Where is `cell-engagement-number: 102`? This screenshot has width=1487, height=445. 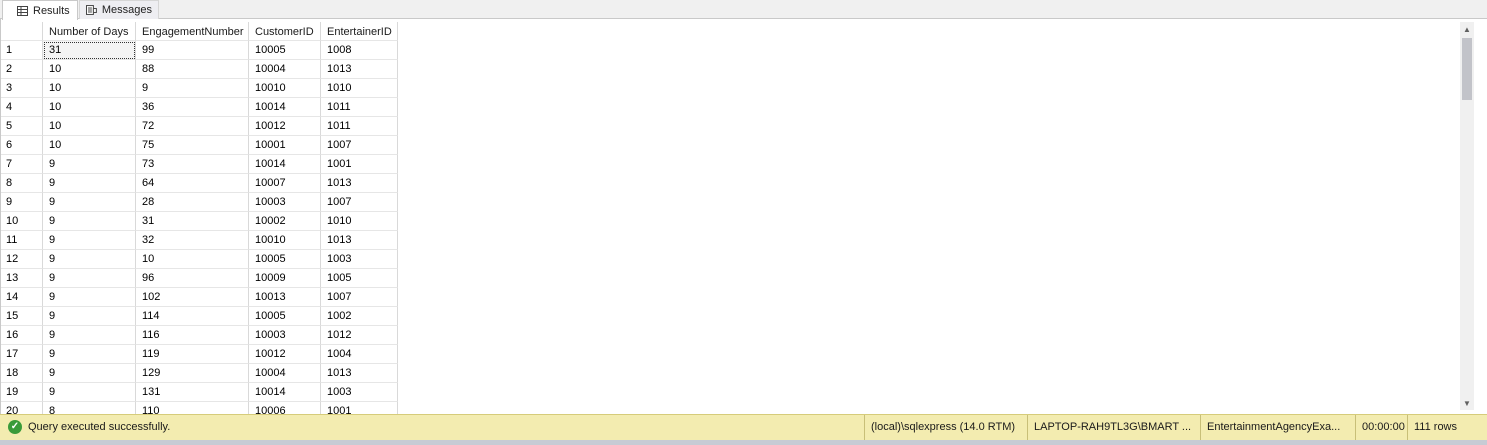
cell-engagement-number: 102 is located at coordinates (192, 297).